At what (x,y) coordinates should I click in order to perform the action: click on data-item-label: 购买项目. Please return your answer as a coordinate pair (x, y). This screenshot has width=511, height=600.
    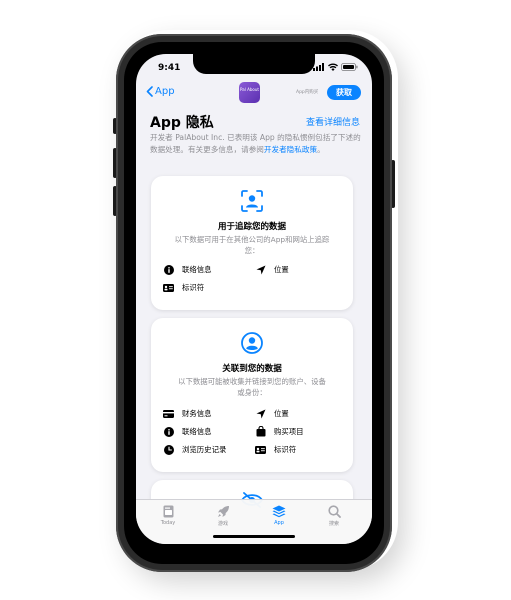
    Looking at the image, I should click on (289, 431).